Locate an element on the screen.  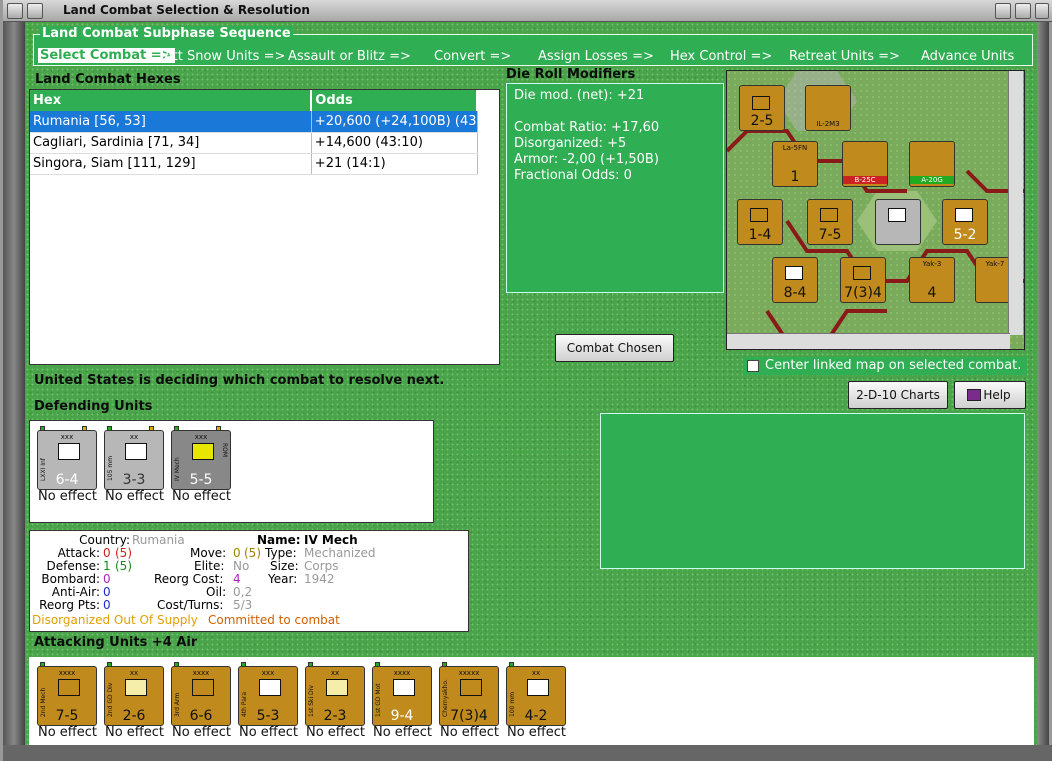
map-counter: 7-5 is located at coordinates (830, 222).